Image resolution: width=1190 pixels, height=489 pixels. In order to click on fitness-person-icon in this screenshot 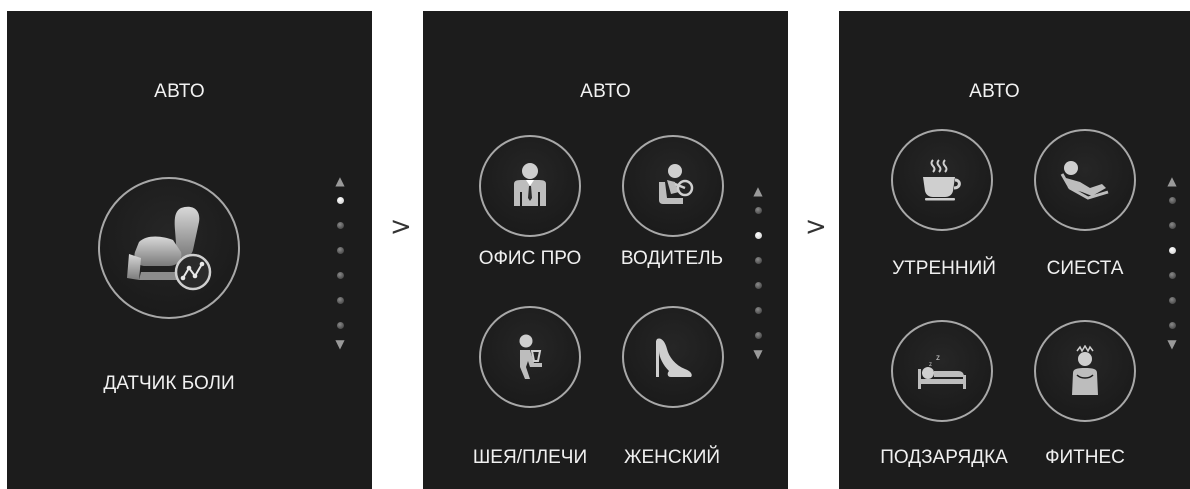, I will do `click(1085, 371)`.